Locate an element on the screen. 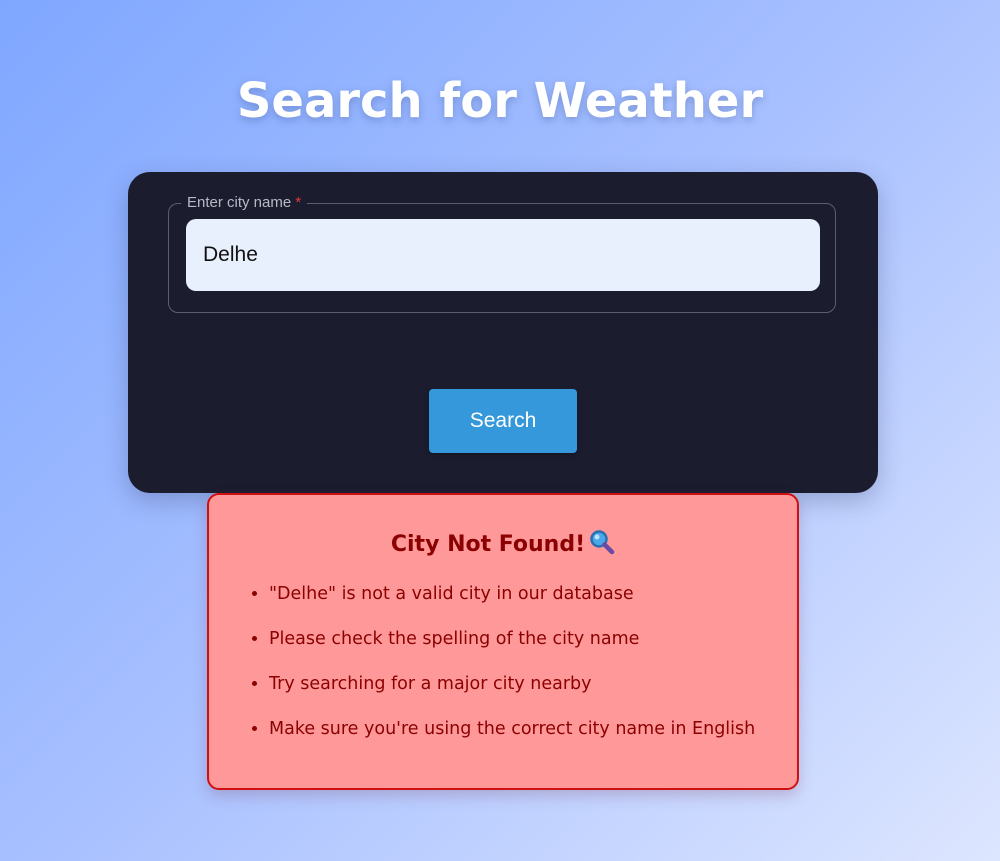 Image resolution: width=1000 pixels, height=861 pixels. error-title-text: City Not Found! is located at coordinates (488, 544).